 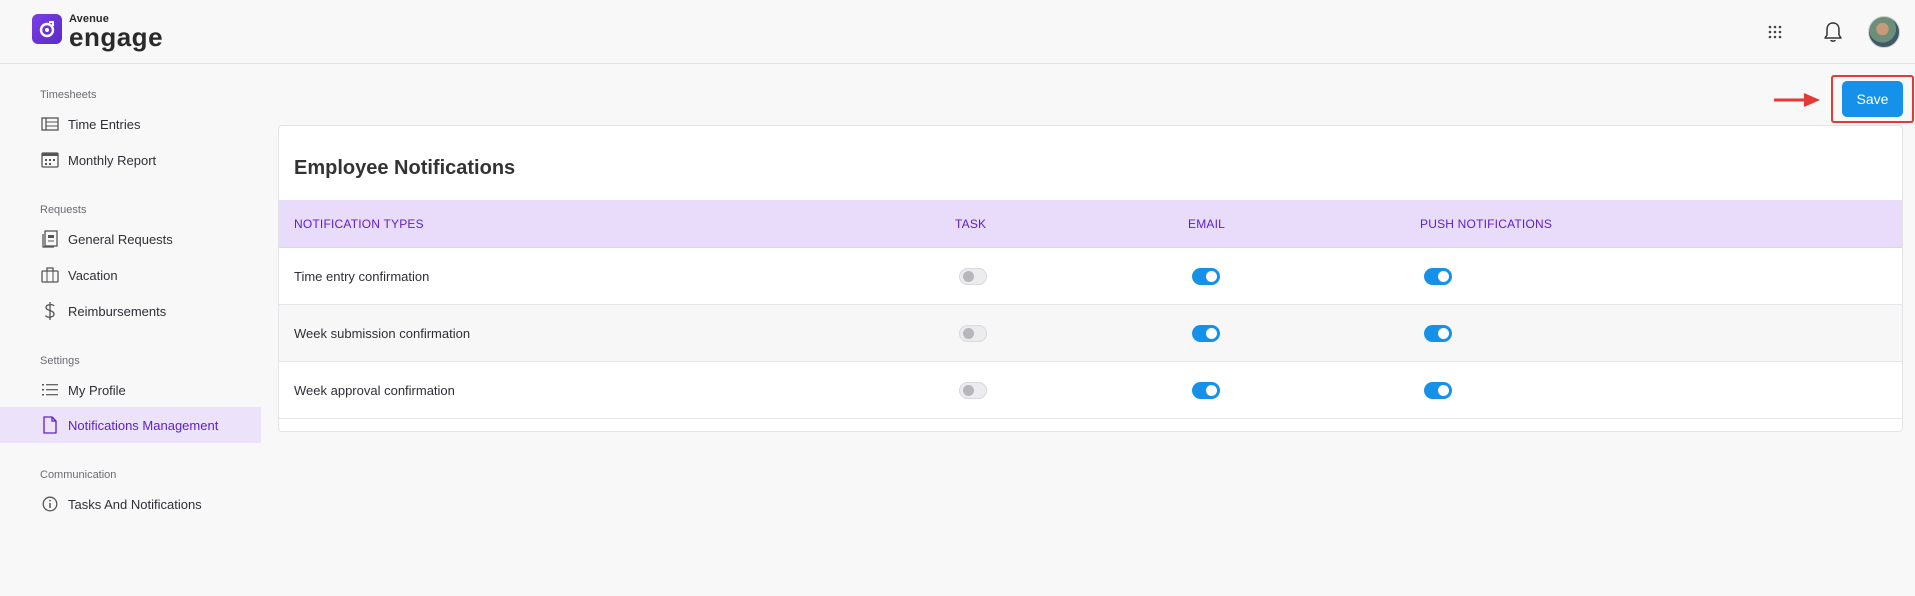 What do you see at coordinates (63, 210) in the screenshot?
I see `sidebar-section-requests: Requests` at bounding box center [63, 210].